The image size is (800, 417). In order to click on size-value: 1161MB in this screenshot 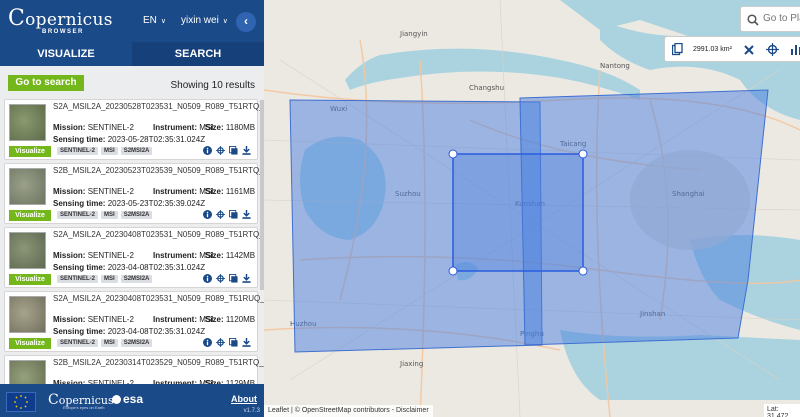, I will do `click(240, 191)`.